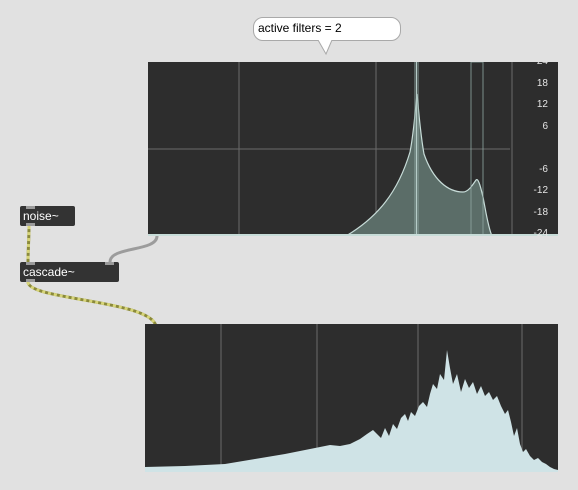 The image size is (578, 490). What do you see at coordinates (542, 83) in the screenshot?
I see `db-label-18: 18` at bounding box center [542, 83].